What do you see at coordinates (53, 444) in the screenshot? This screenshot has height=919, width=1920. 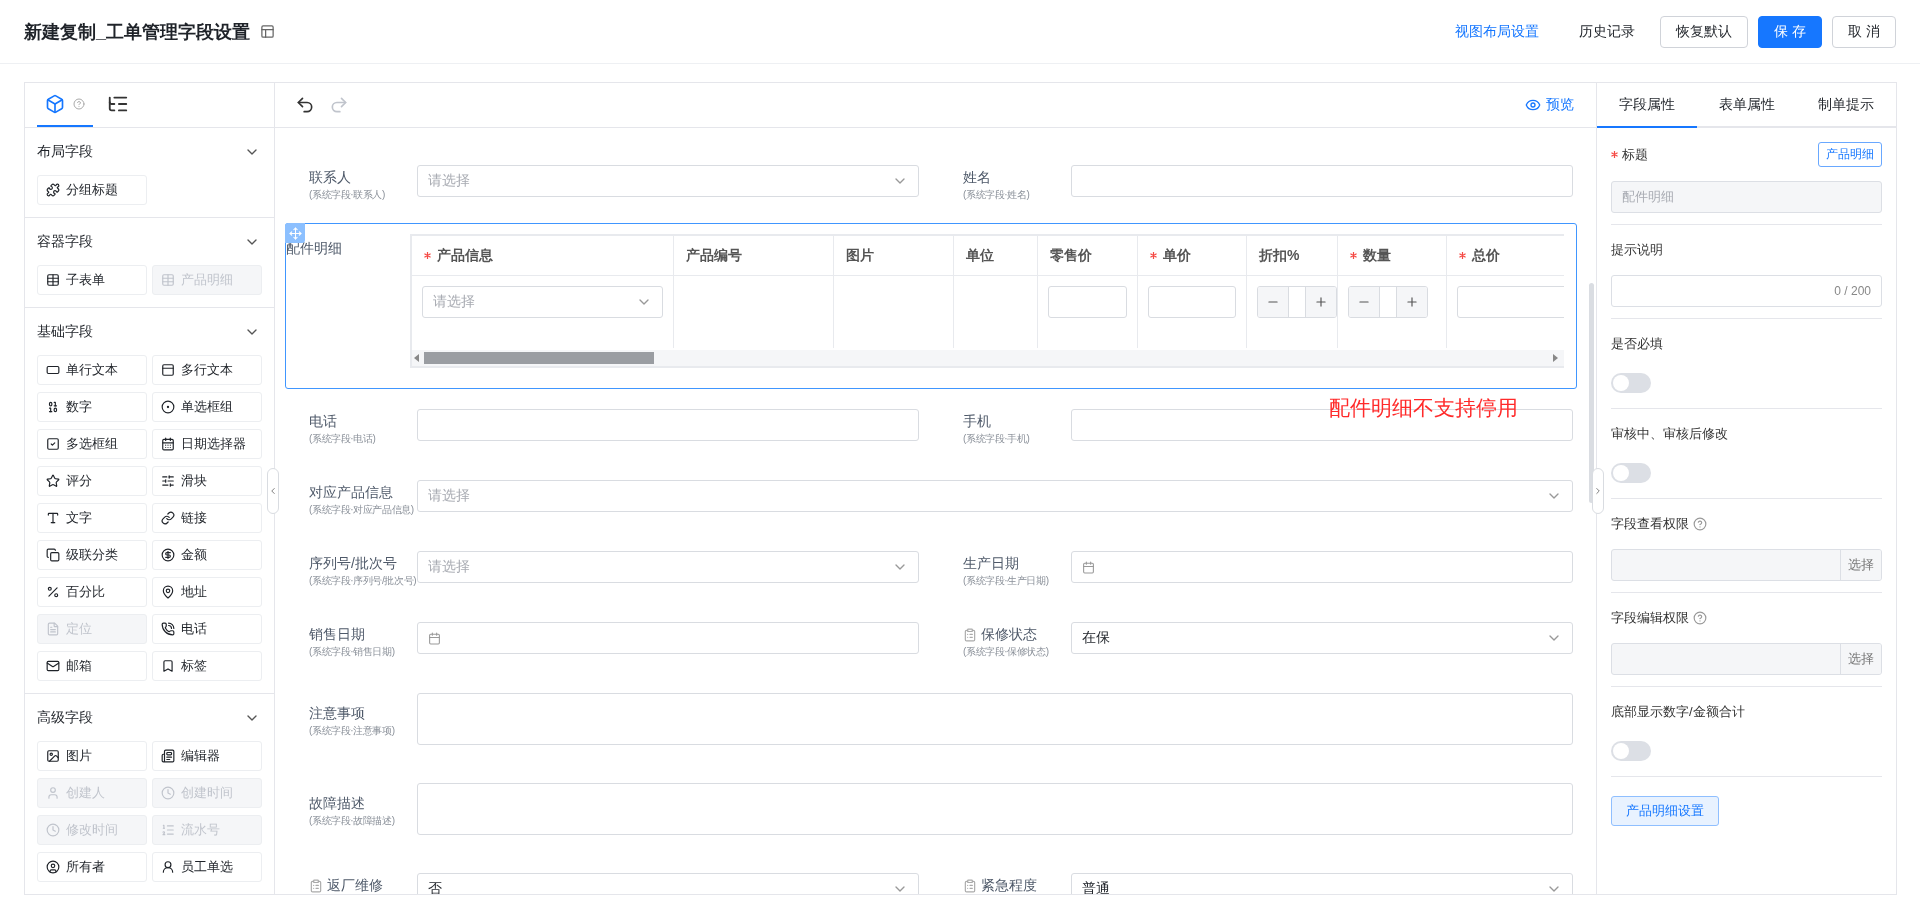 I see `checkbox-icon` at bounding box center [53, 444].